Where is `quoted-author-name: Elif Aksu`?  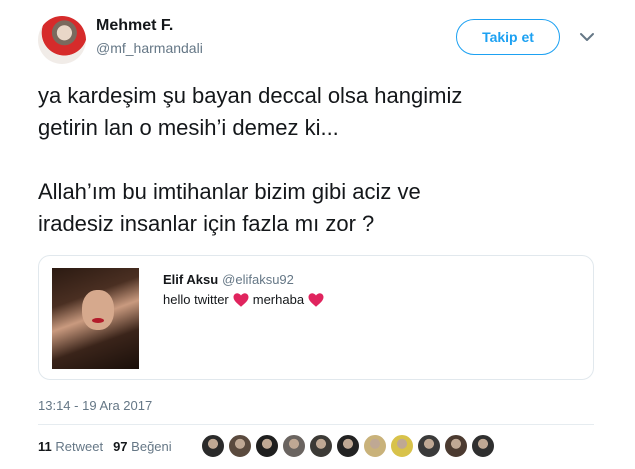 quoted-author-name: Elif Aksu is located at coordinates (191, 279).